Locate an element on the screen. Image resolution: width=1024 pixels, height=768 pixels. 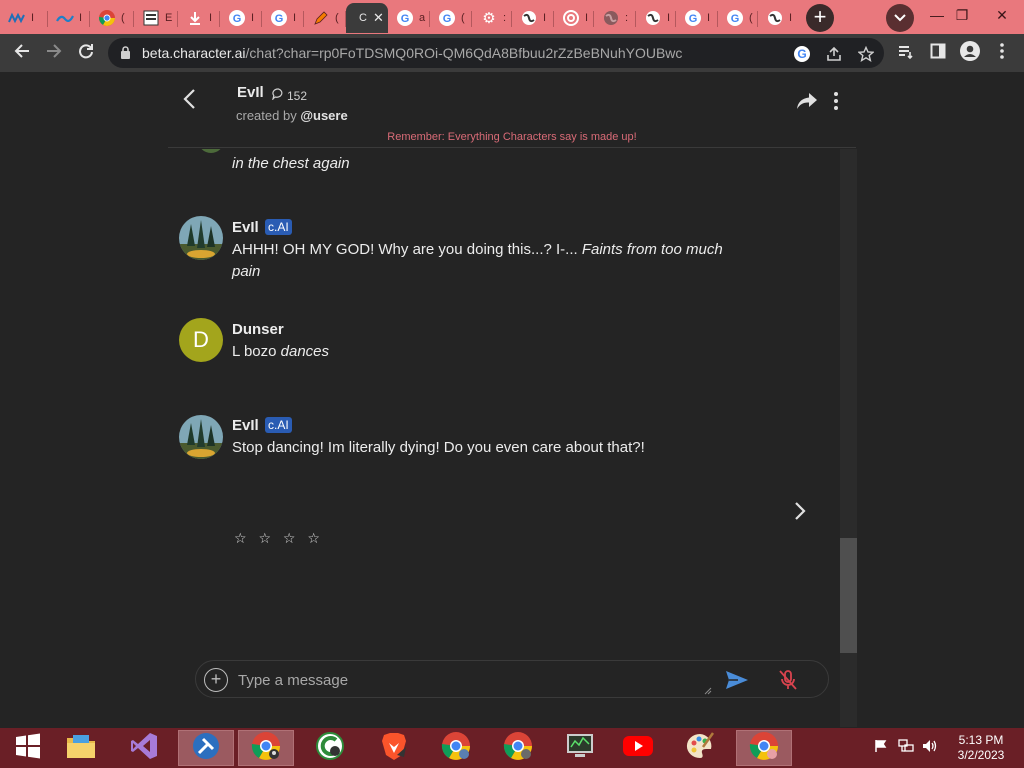
flag-icon is located at coordinates (881, 748).